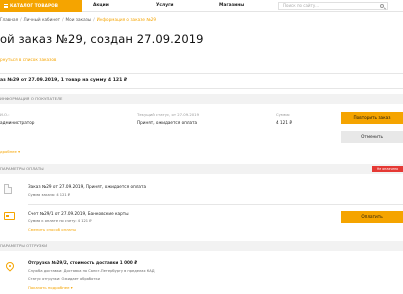  I want to click on breadcrumb-account: Личный кабинет, so click(42, 19).